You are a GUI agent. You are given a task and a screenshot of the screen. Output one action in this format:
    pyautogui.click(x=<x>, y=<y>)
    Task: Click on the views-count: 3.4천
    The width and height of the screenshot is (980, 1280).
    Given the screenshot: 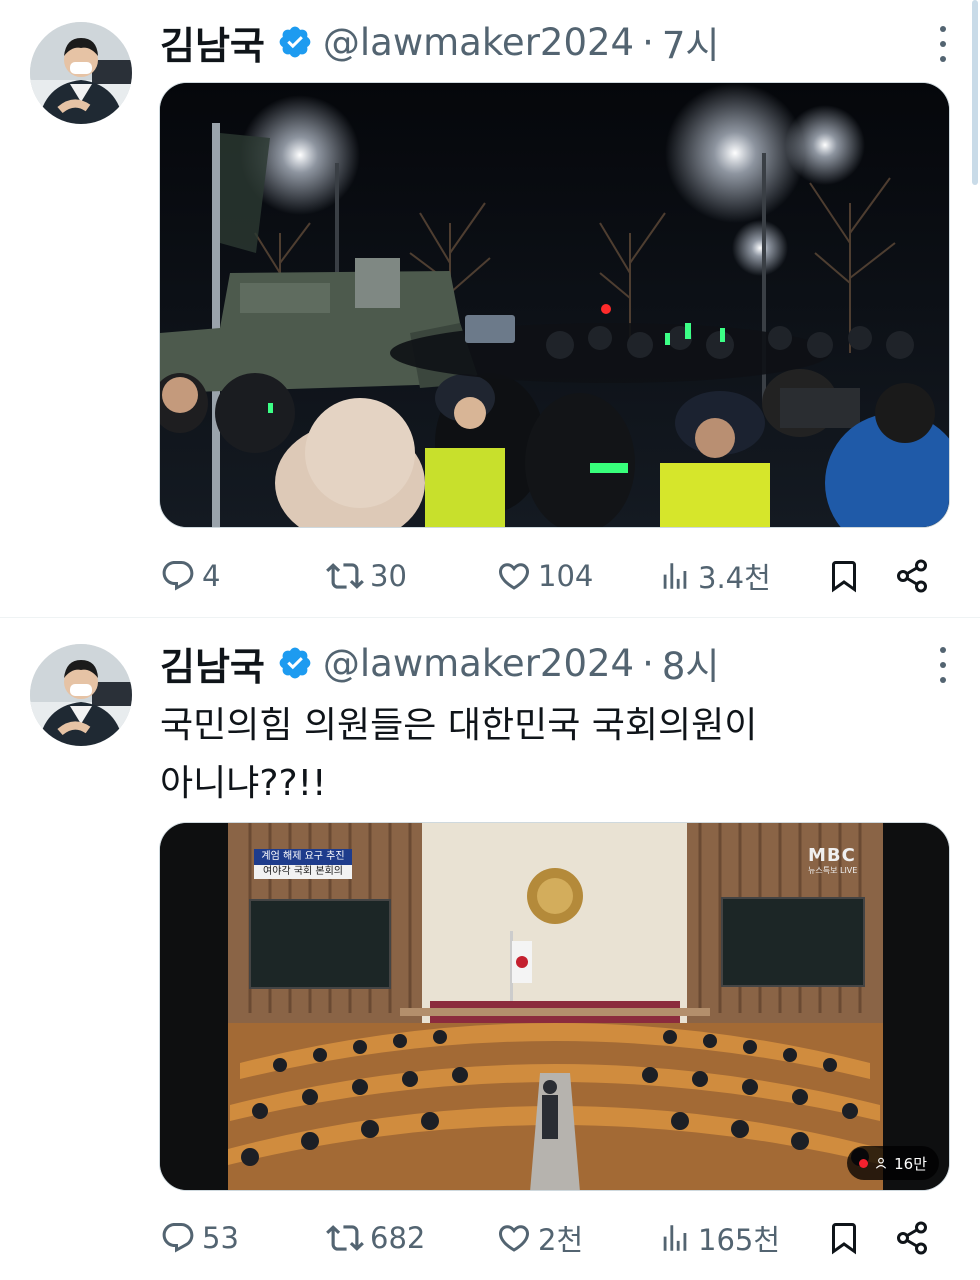 What is the action you would take?
    pyautogui.click(x=734, y=578)
    